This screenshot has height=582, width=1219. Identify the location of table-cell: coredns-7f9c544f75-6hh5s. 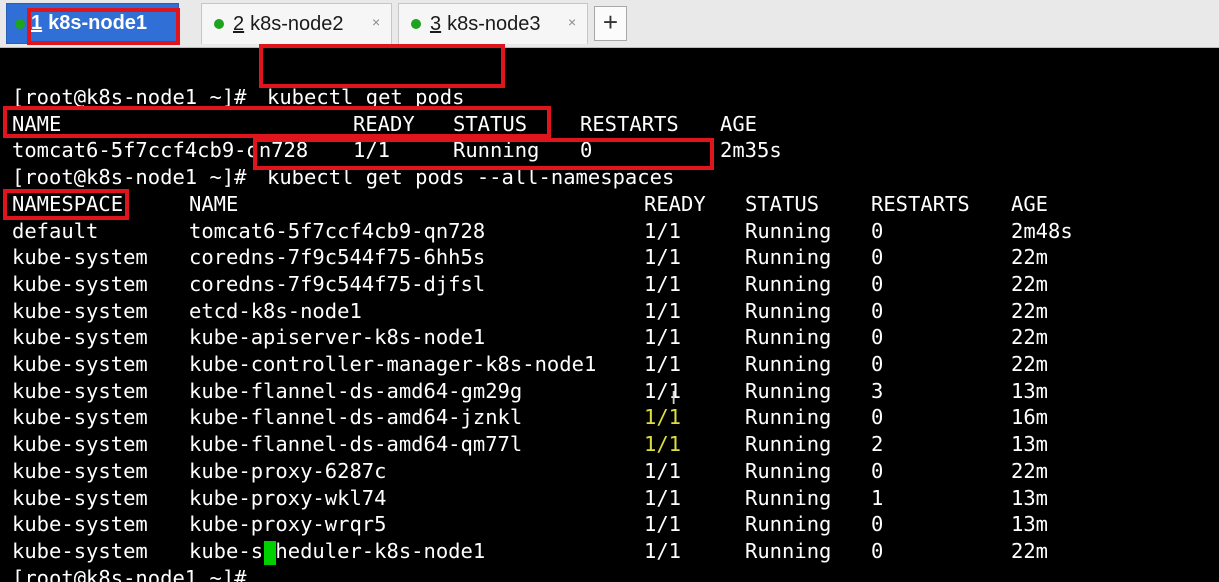
(337, 257).